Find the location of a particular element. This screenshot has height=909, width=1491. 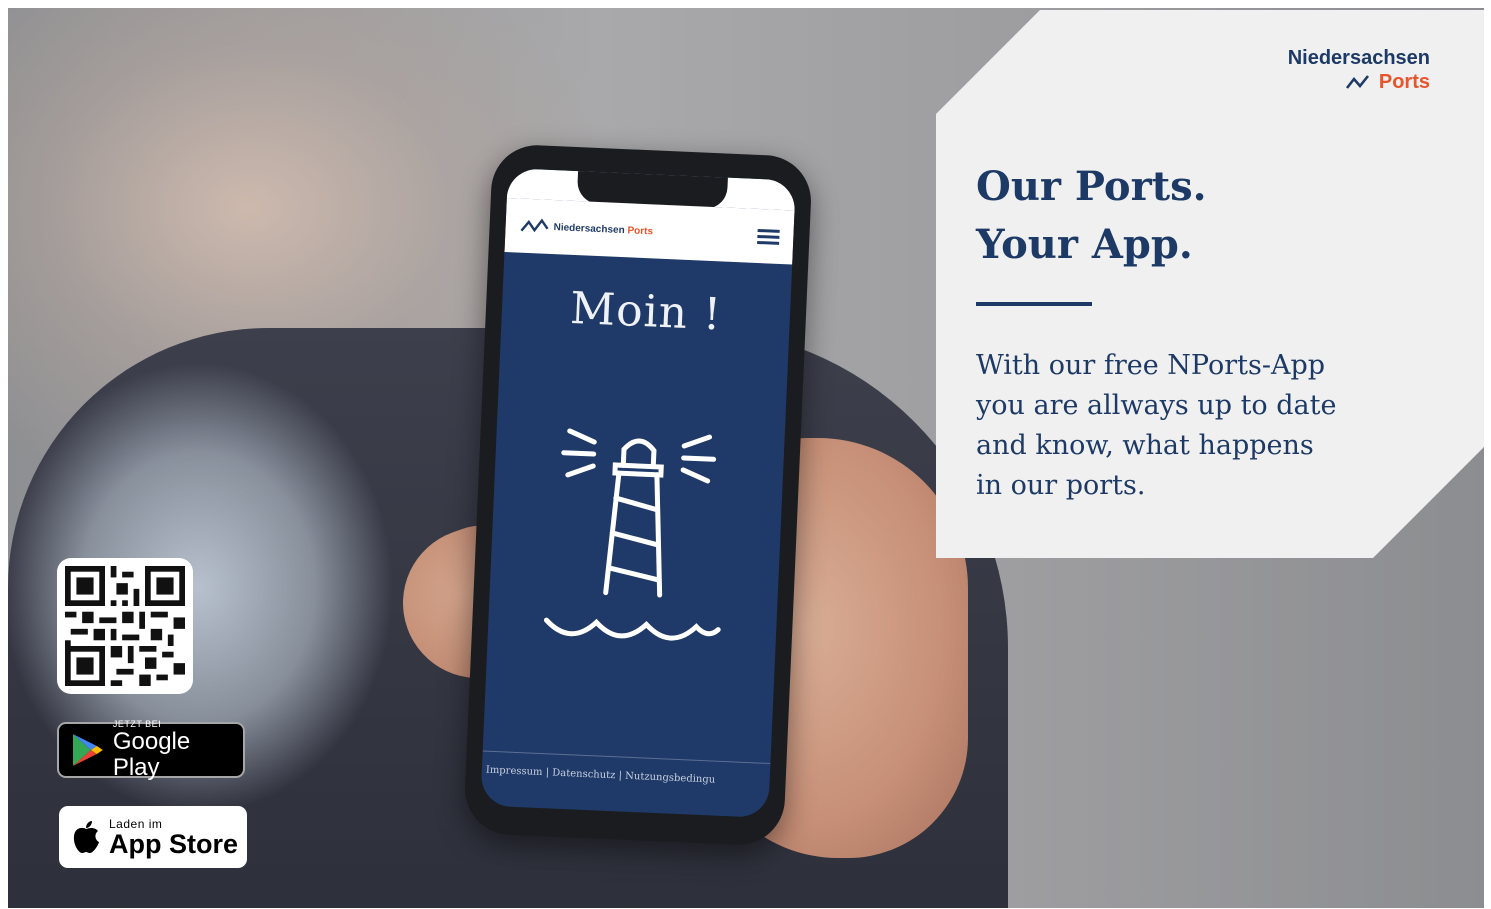

brand-logo: Niedersachsen Ports is located at coordinates (1359, 70).